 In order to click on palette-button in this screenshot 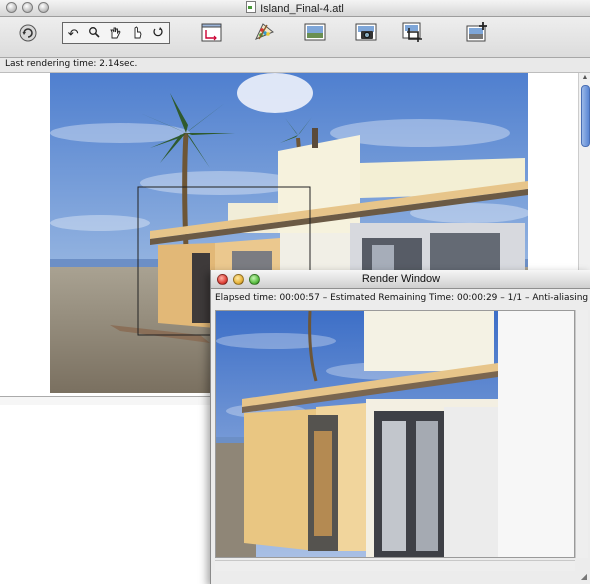, I will do `click(264, 32)`.